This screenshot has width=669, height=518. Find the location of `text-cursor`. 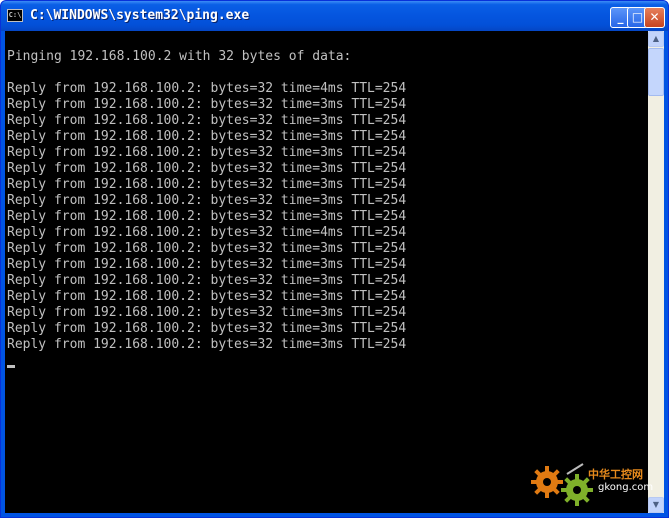

text-cursor is located at coordinates (11, 366).